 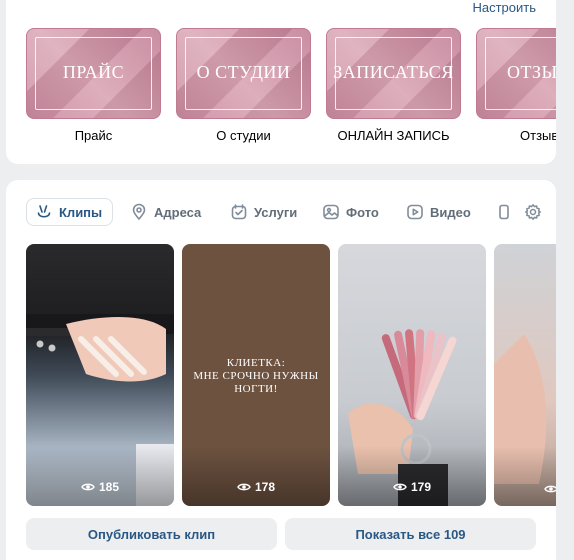 What do you see at coordinates (504, 7) in the screenshot?
I see `configure-link: Настроить` at bounding box center [504, 7].